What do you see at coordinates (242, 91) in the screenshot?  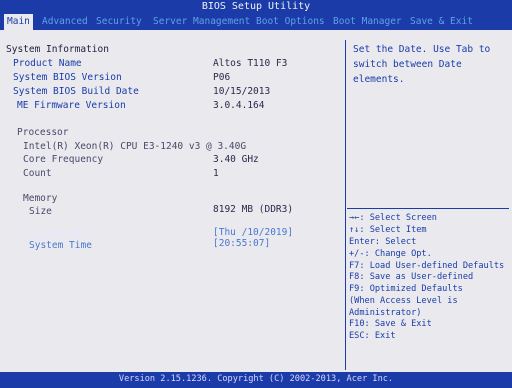 I see `bios-date-value: 10/15/2013` at bounding box center [242, 91].